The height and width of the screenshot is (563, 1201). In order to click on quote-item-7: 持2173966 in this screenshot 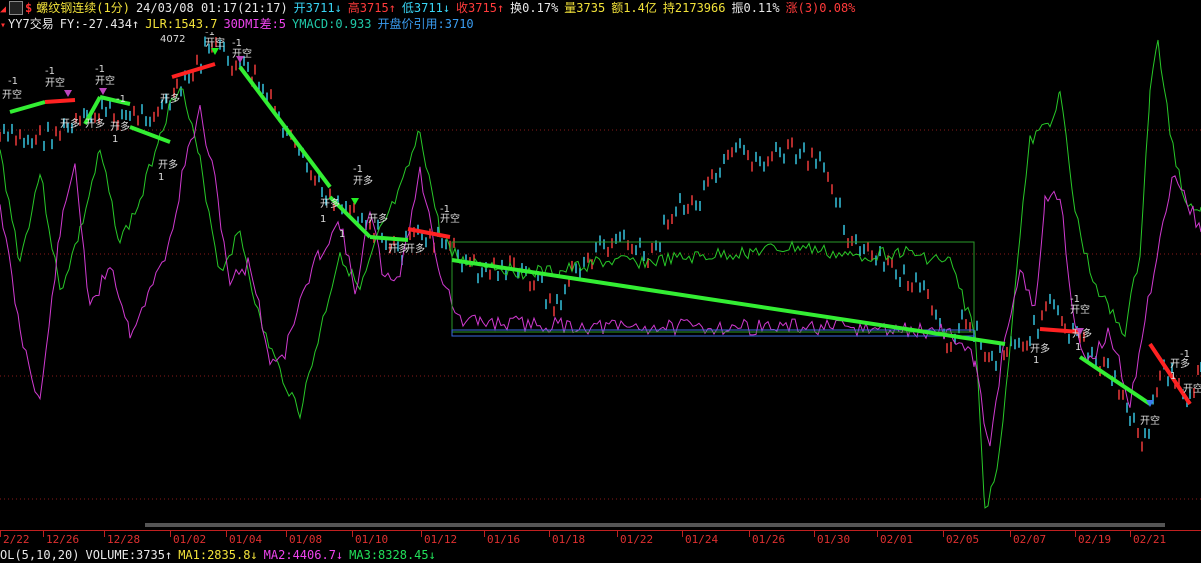, I will do `click(694, 8)`.